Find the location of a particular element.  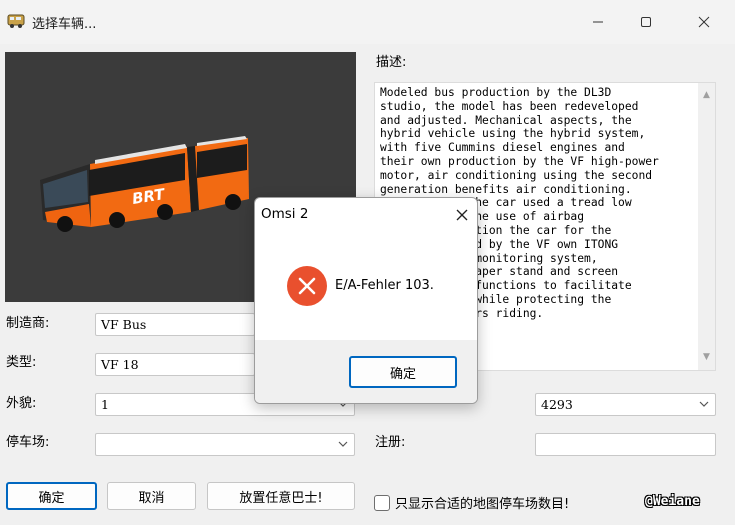

close-button is located at coordinates (704, 22).